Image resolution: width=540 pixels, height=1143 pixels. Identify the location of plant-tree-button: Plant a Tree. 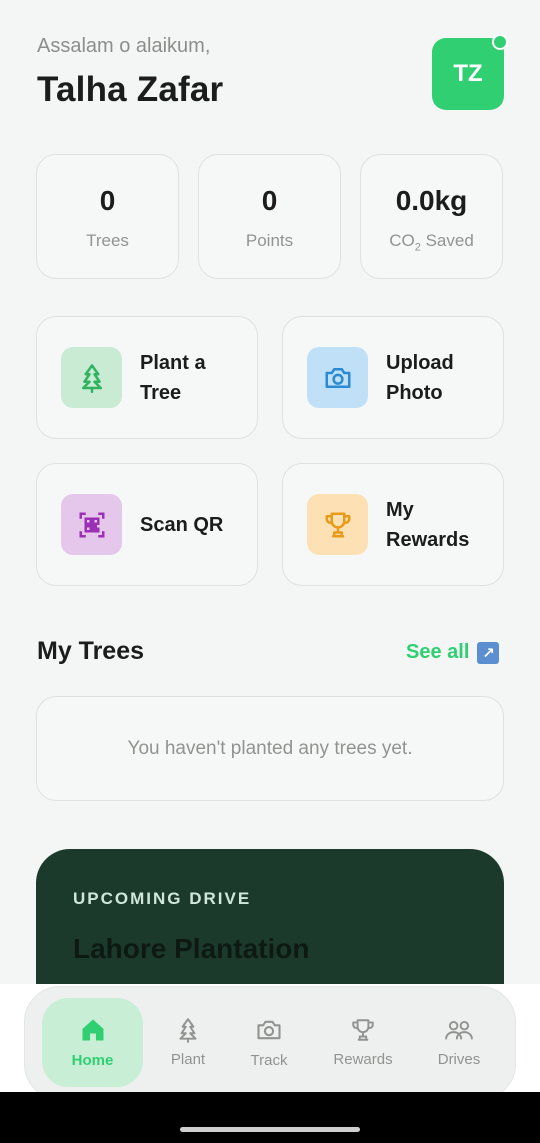
(147, 377).